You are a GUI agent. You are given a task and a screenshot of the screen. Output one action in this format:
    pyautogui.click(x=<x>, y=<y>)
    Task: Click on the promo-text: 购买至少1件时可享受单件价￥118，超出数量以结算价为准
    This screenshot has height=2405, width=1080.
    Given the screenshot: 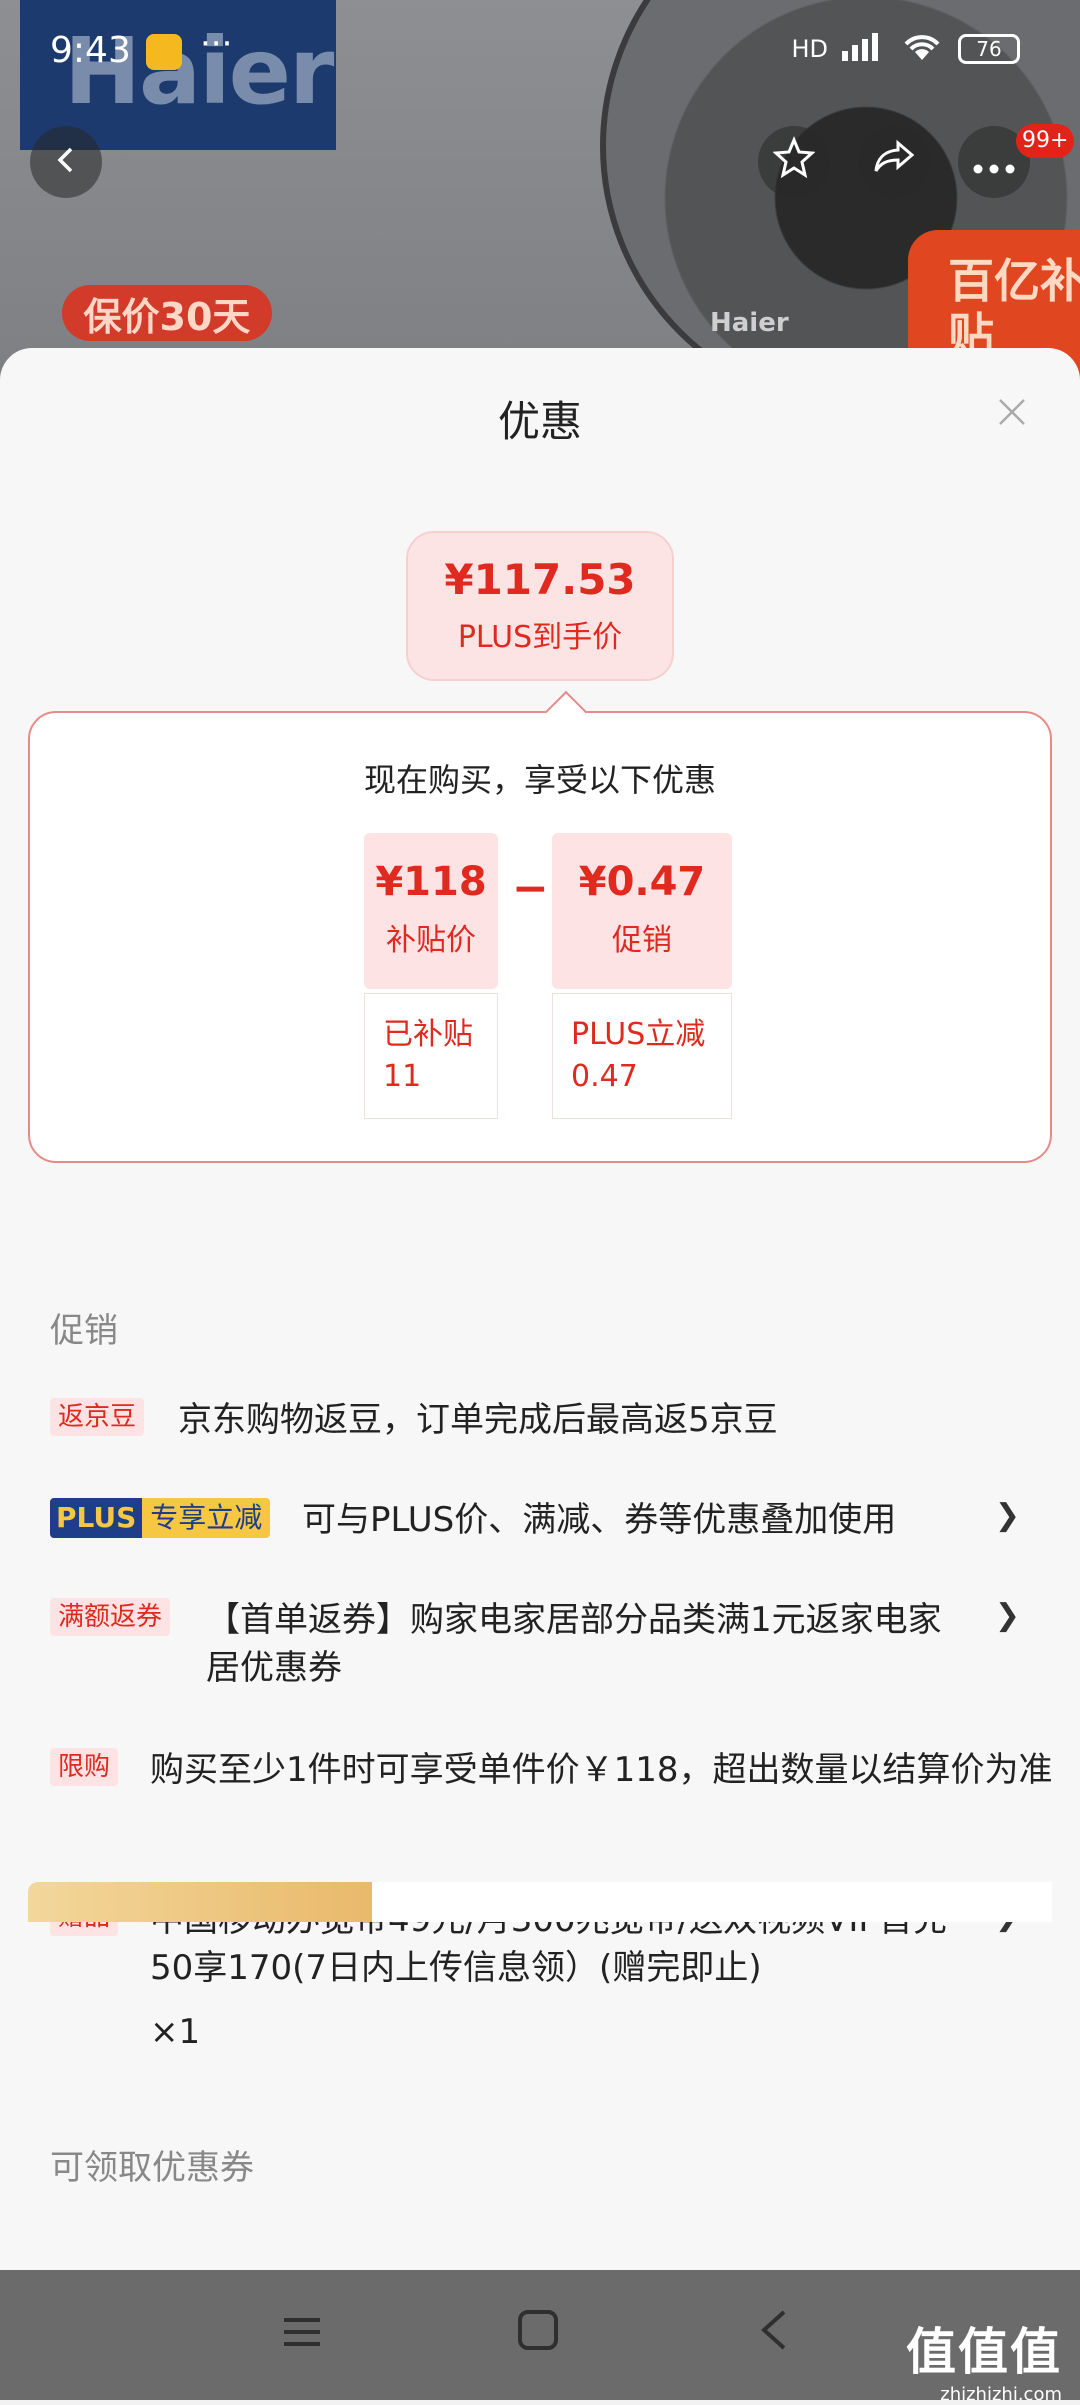 What is the action you would take?
    pyautogui.click(x=601, y=1770)
    